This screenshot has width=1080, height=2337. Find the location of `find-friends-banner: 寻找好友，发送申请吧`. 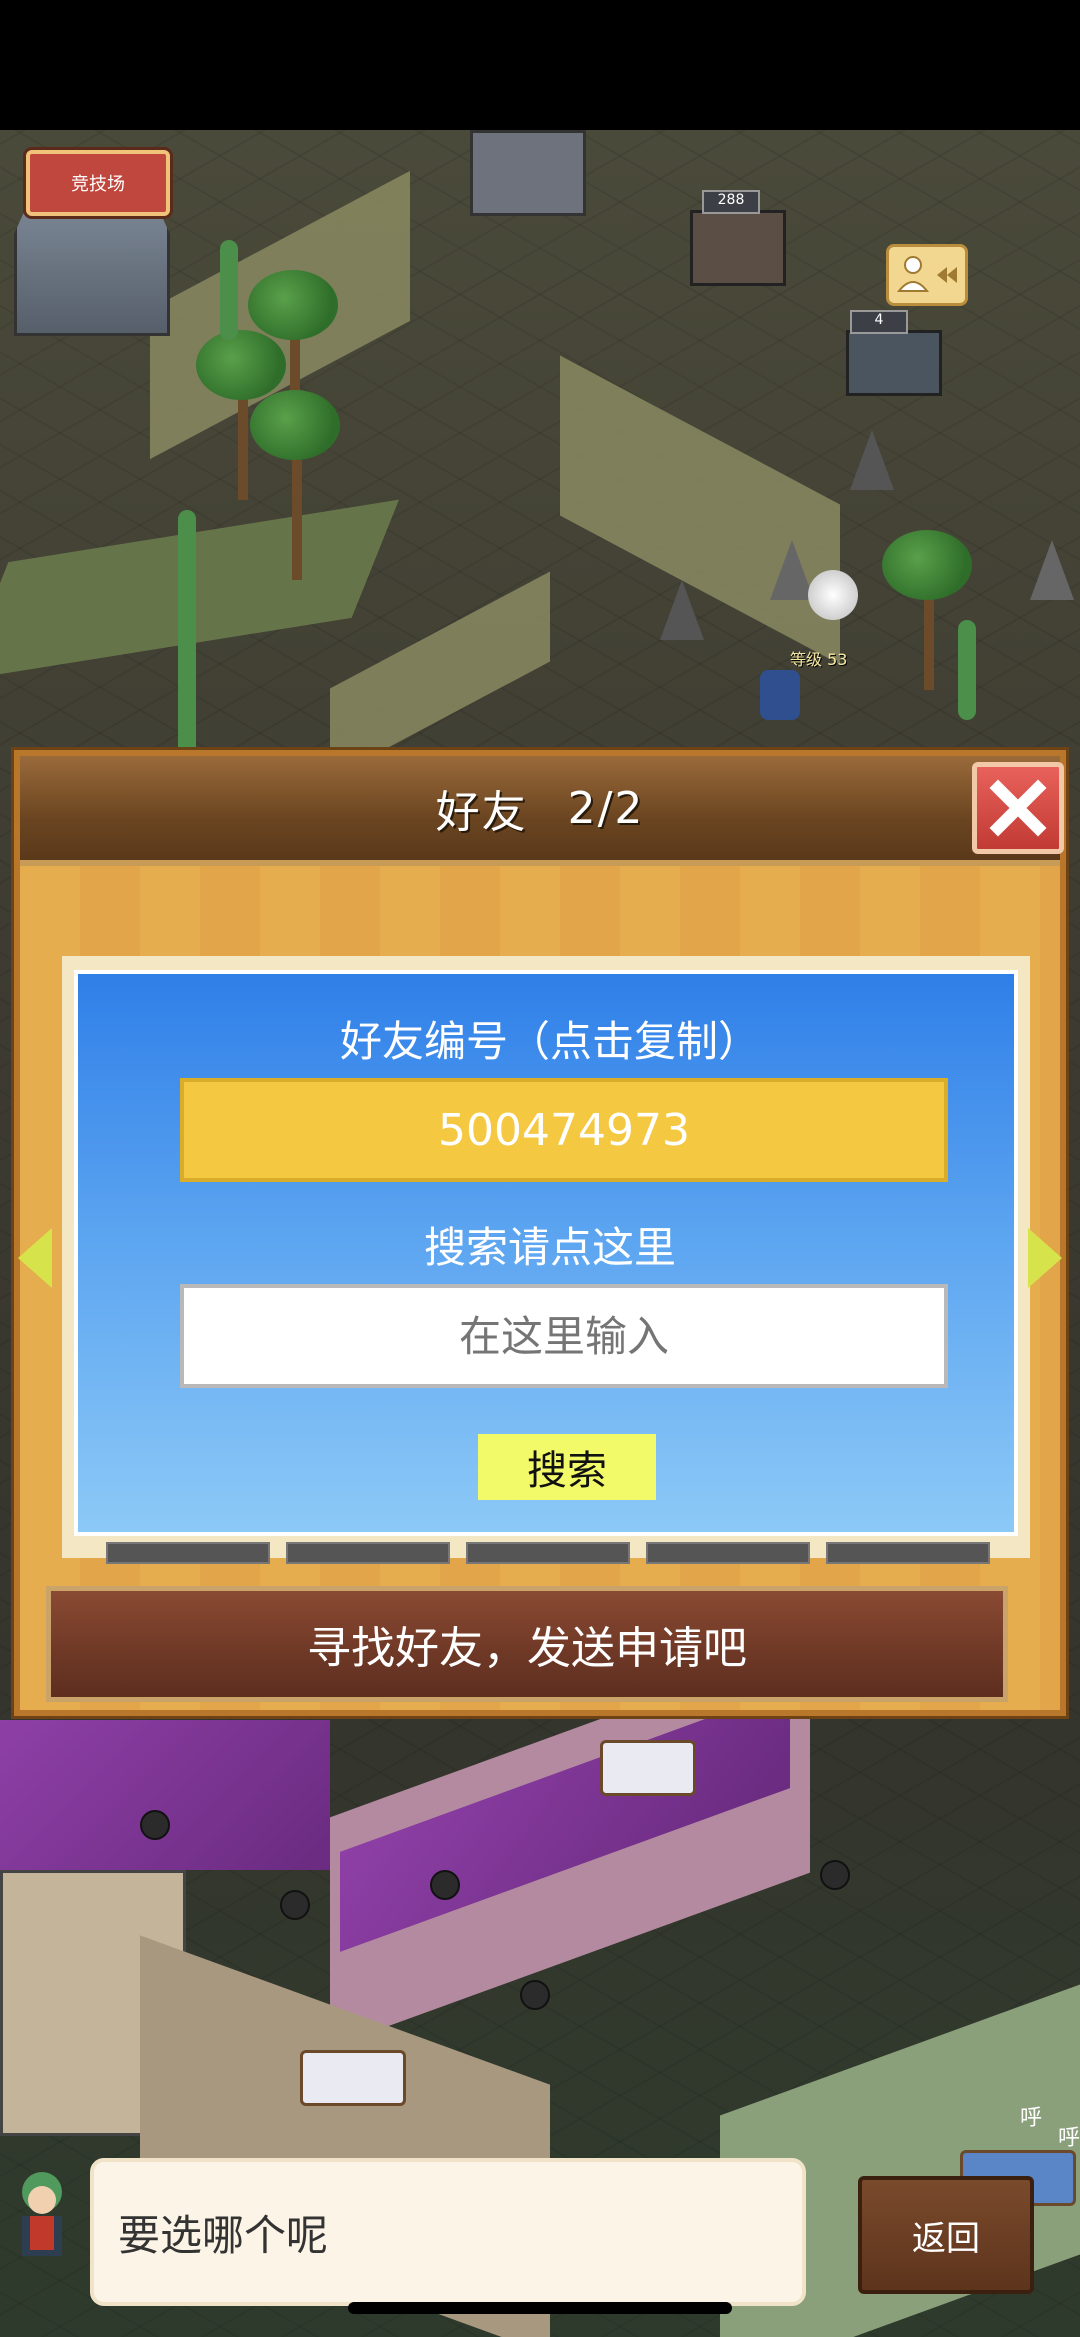

find-friends-banner: 寻找好友，发送申请吧 is located at coordinates (527, 1644).